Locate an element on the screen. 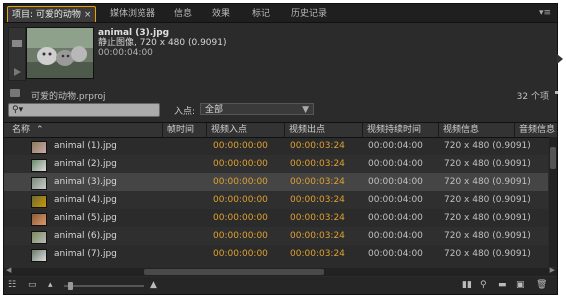 The height and width of the screenshot is (299, 566). in-point-label: 入点: is located at coordinates (185, 112).